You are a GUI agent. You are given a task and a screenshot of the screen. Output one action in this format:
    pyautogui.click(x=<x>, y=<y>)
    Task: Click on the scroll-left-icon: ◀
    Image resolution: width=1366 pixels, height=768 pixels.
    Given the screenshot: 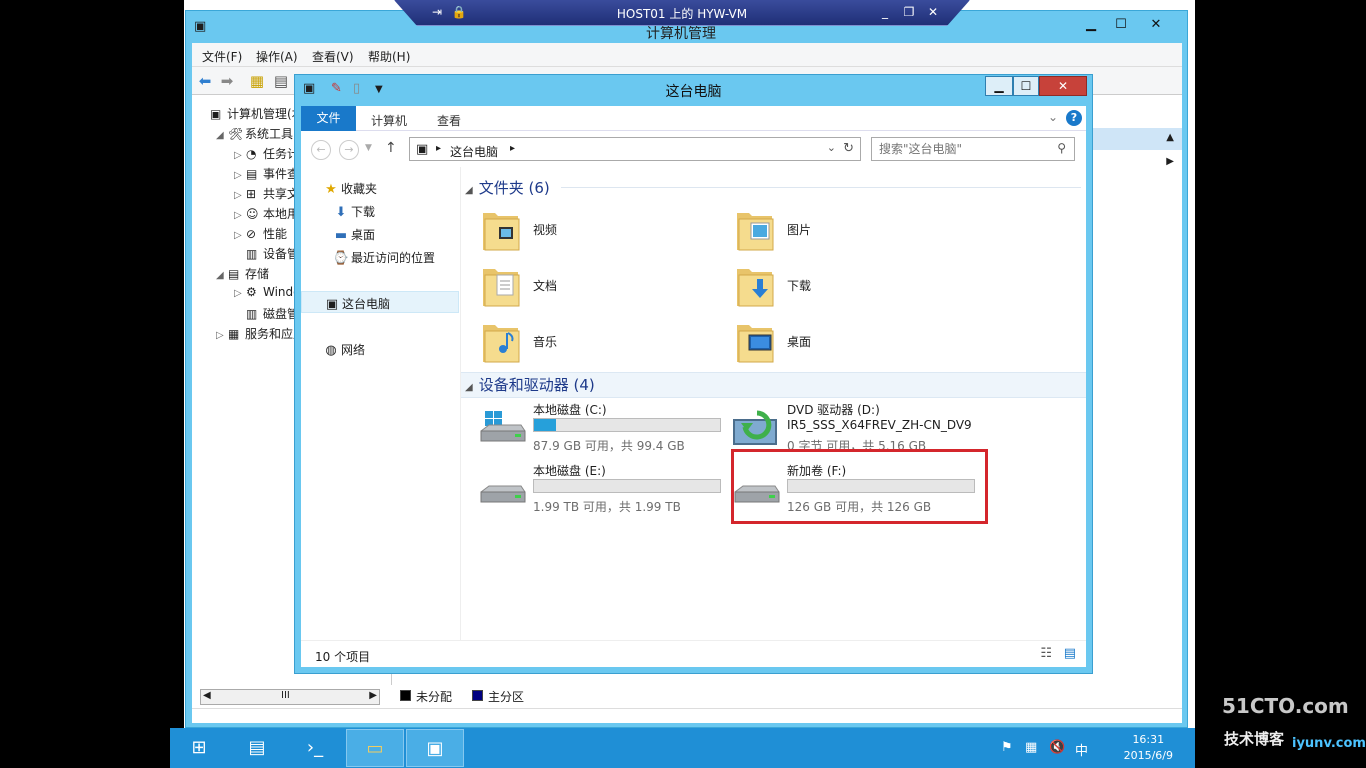 What is the action you would take?
    pyautogui.click(x=207, y=695)
    